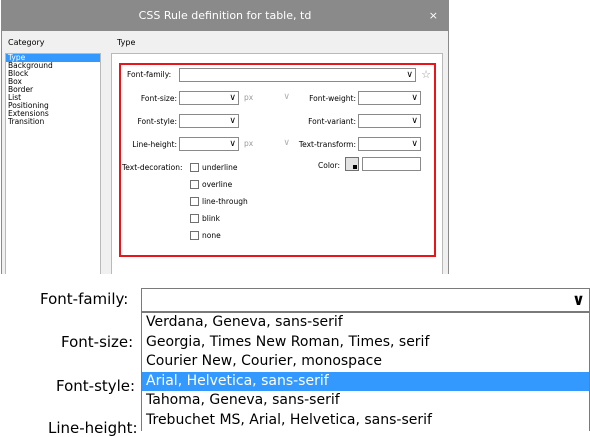 The width and height of the screenshot is (590, 437). What do you see at coordinates (157, 121) in the screenshot?
I see `font-style-label: Font-style:` at bounding box center [157, 121].